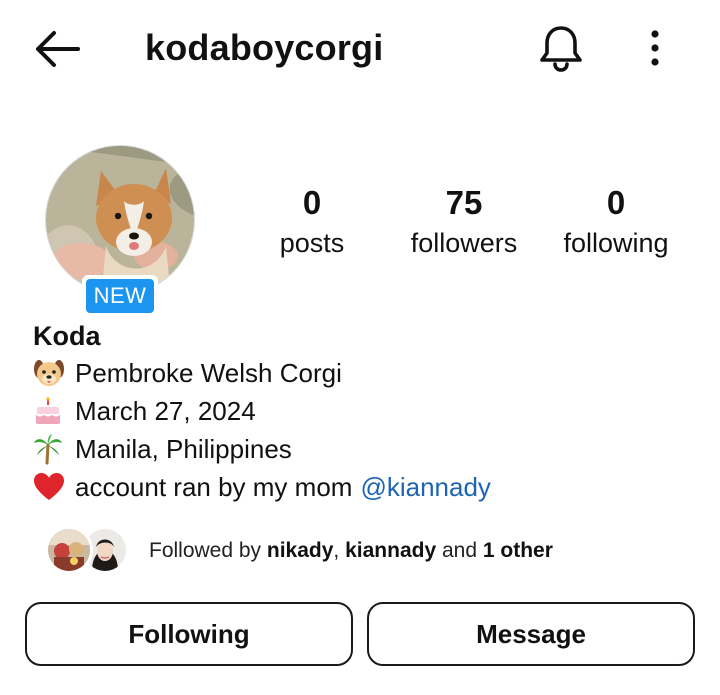 The width and height of the screenshot is (720, 695). I want to click on birthday-cake-icon, so click(53, 411).